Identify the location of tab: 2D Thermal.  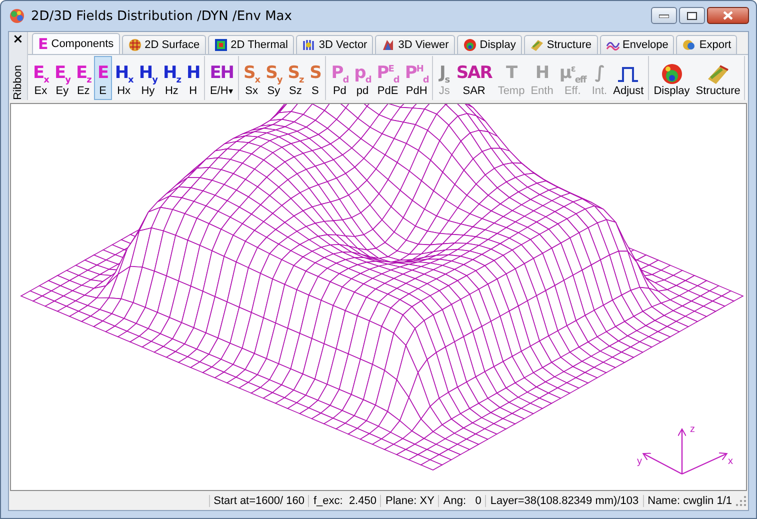
(251, 44).